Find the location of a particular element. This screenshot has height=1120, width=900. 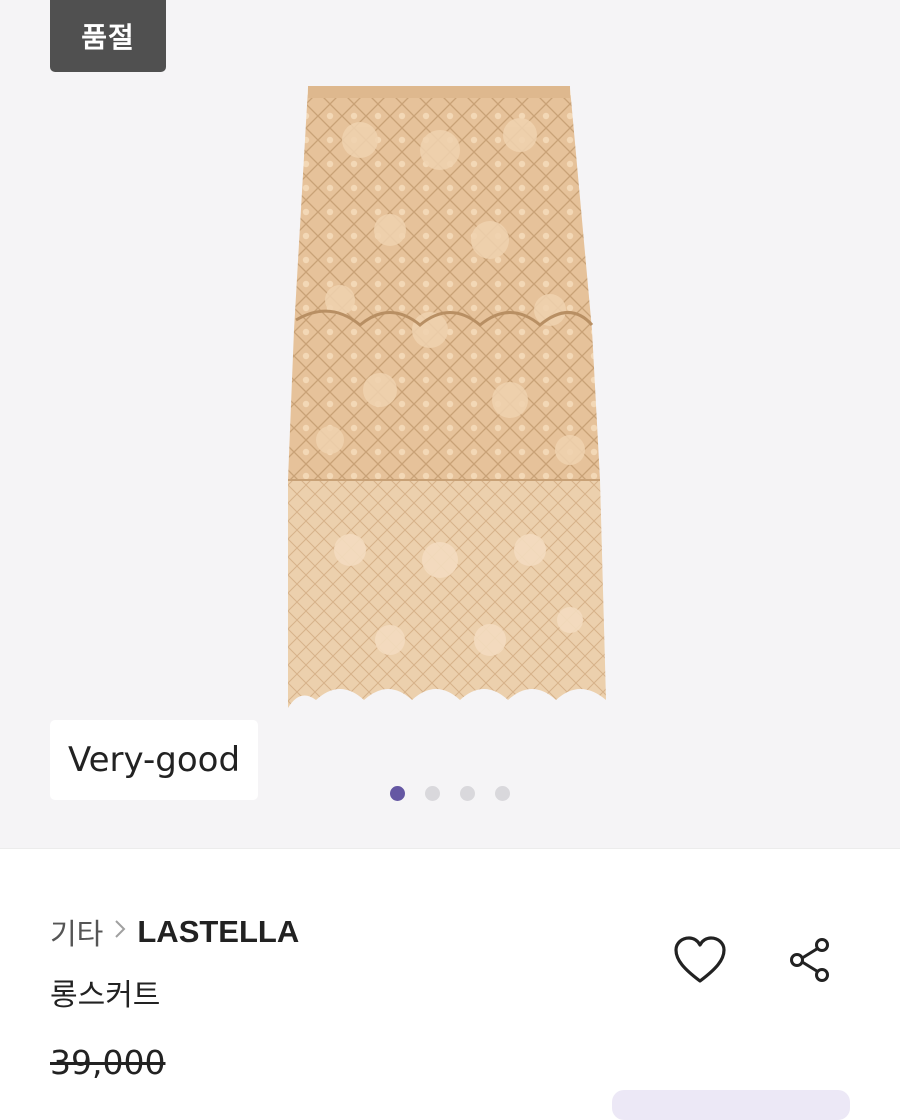

chevron-right-icon is located at coordinates (120, 932).